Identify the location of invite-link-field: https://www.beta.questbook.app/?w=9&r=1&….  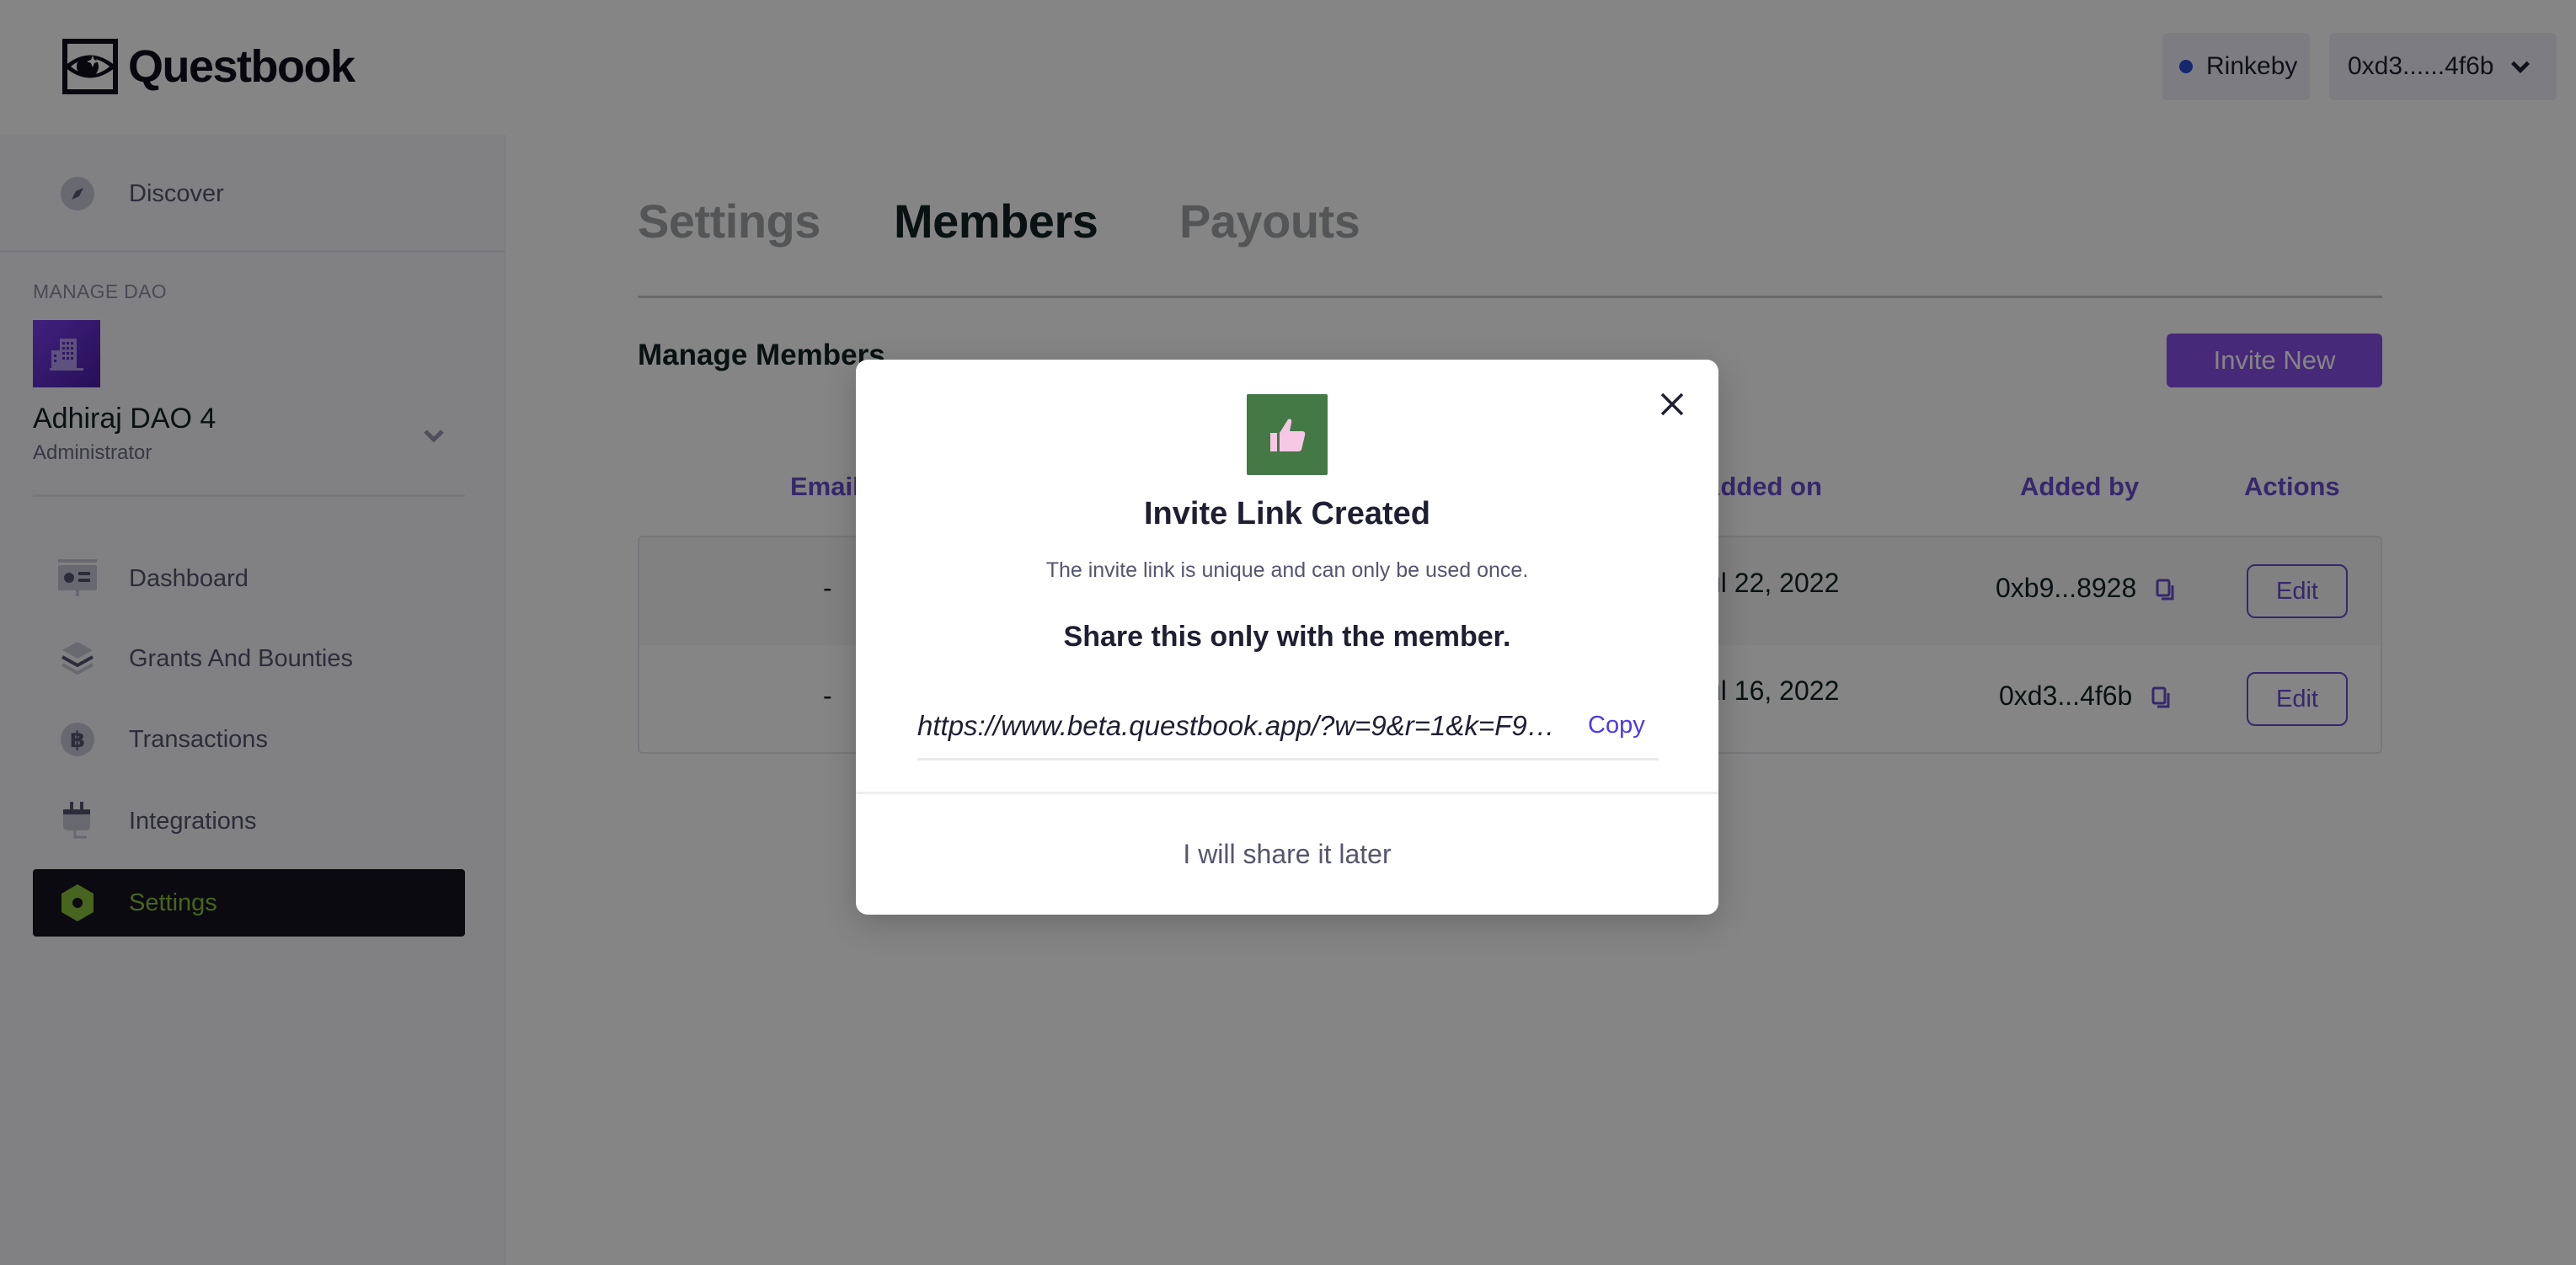
(1288, 727).